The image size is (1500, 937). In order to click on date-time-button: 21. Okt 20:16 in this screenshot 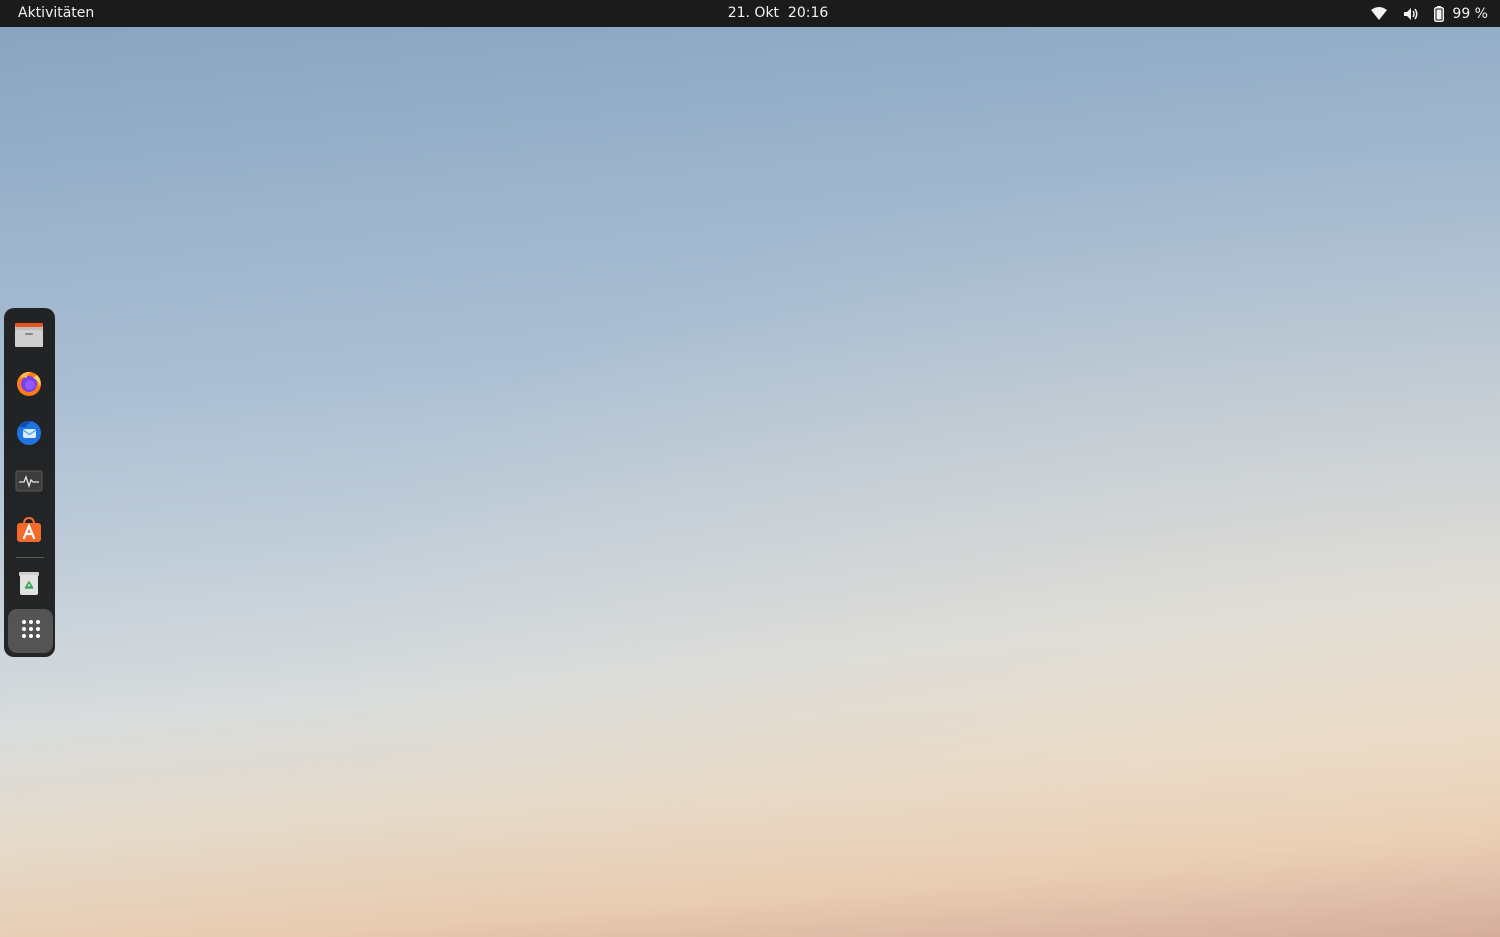, I will do `click(778, 13)`.